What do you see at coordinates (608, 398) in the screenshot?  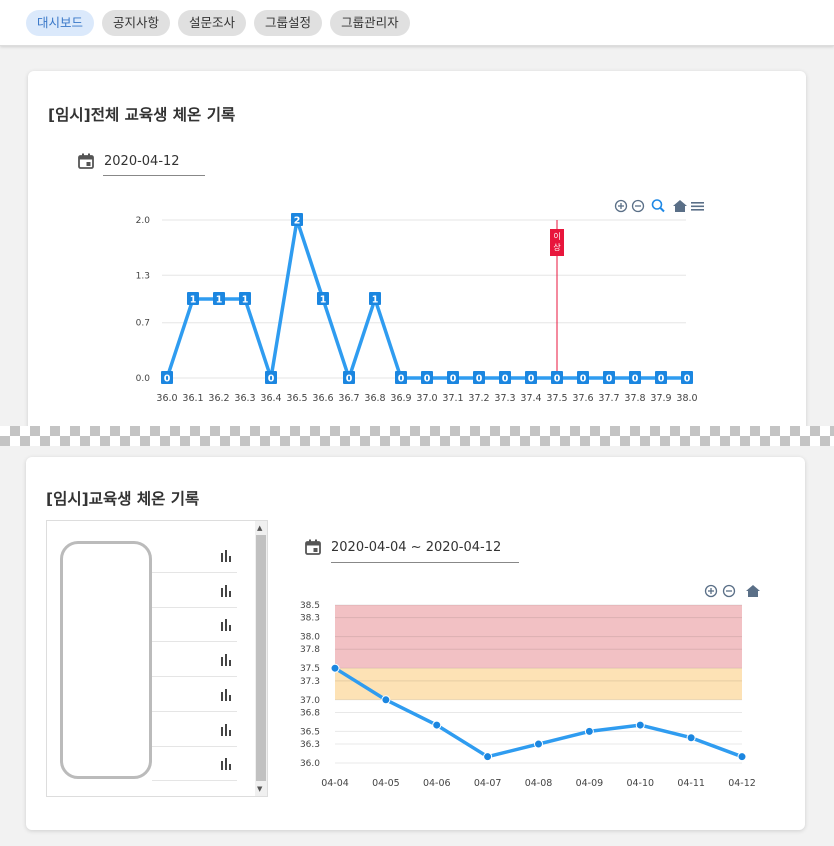 I see `x-tick-label: 37.7` at bounding box center [608, 398].